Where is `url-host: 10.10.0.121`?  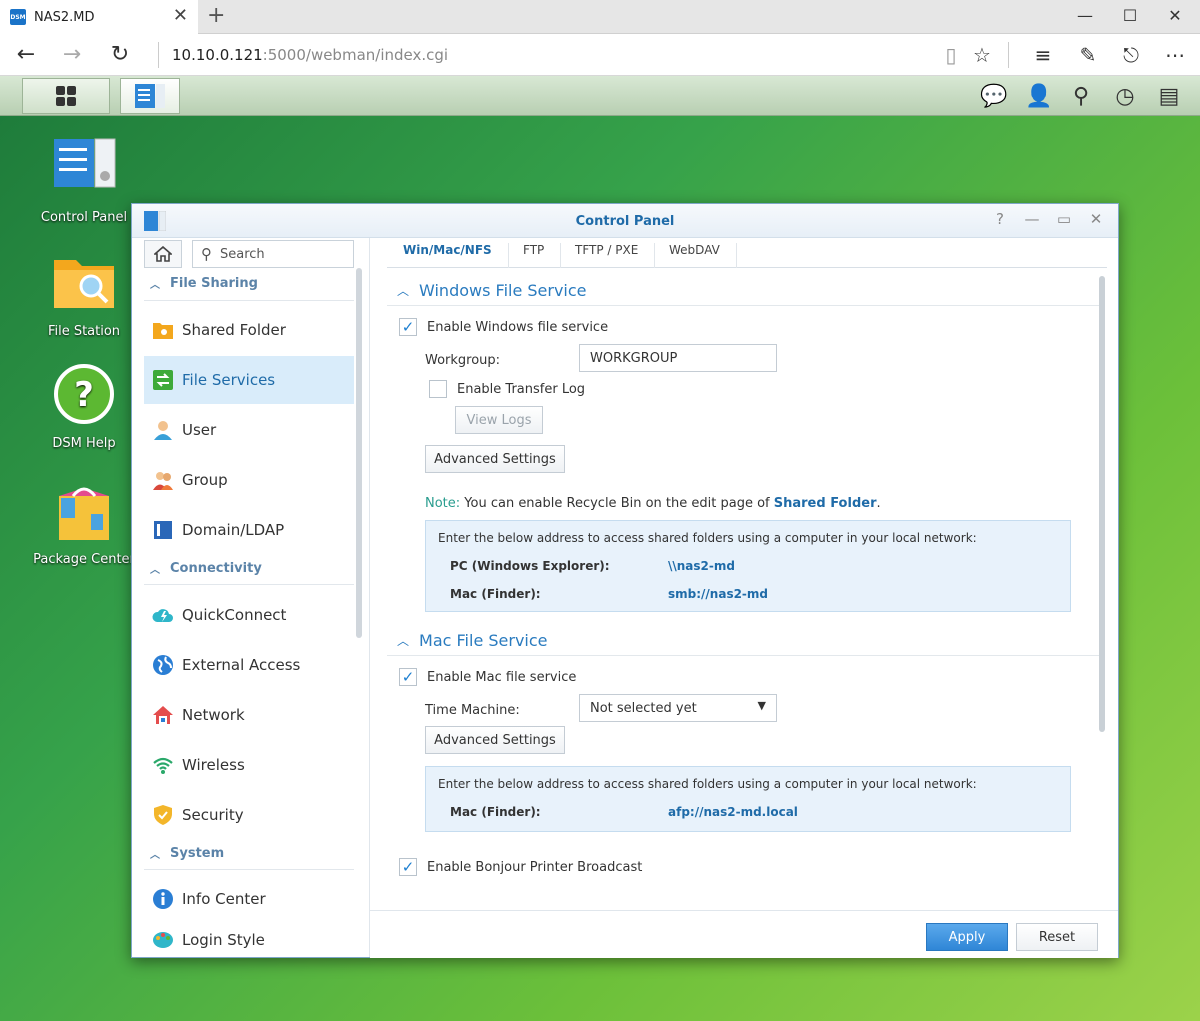
url-host: 10.10.0.121 is located at coordinates (217, 55).